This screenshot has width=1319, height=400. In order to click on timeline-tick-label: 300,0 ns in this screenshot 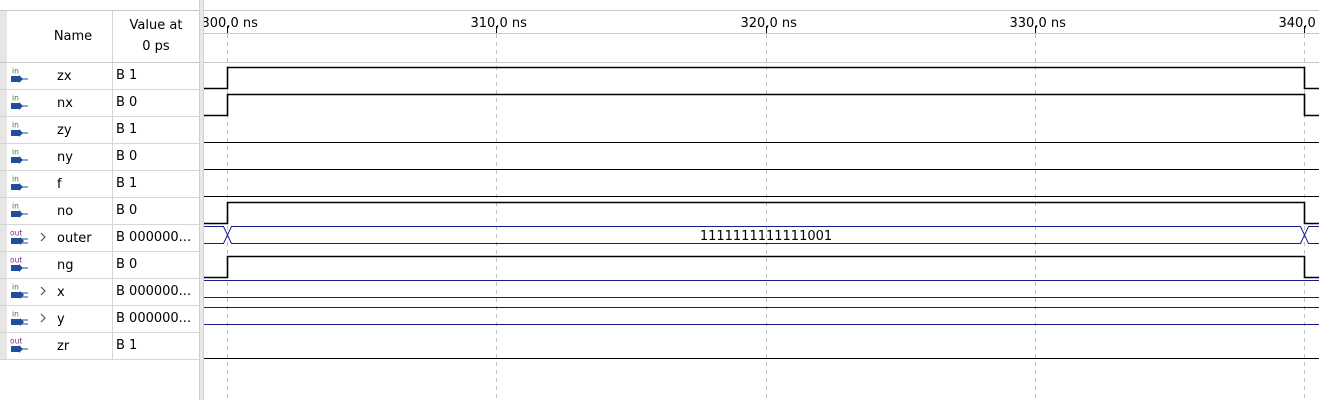, I will do `click(231, 23)`.